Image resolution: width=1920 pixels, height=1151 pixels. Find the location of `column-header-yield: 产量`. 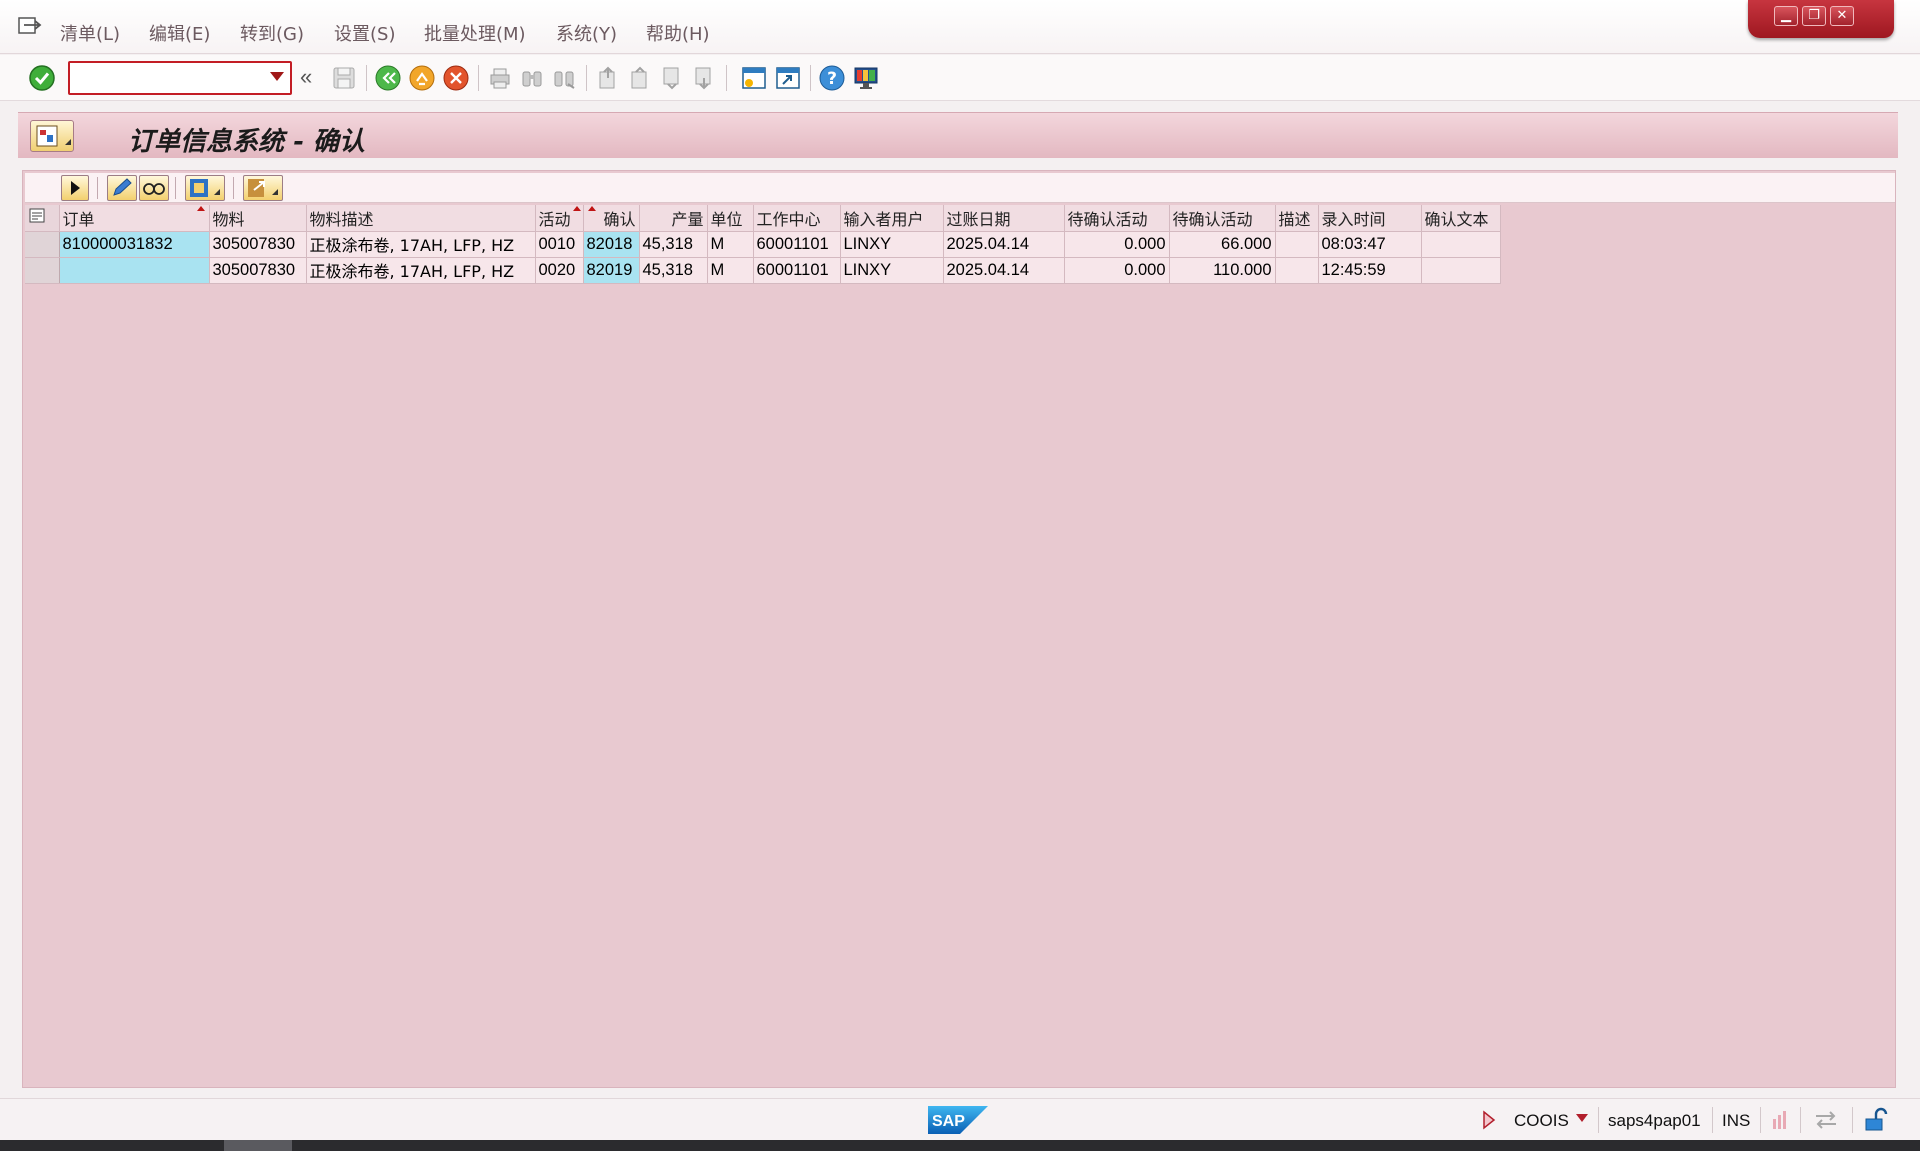

column-header-yield: 产量 is located at coordinates (673, 218).